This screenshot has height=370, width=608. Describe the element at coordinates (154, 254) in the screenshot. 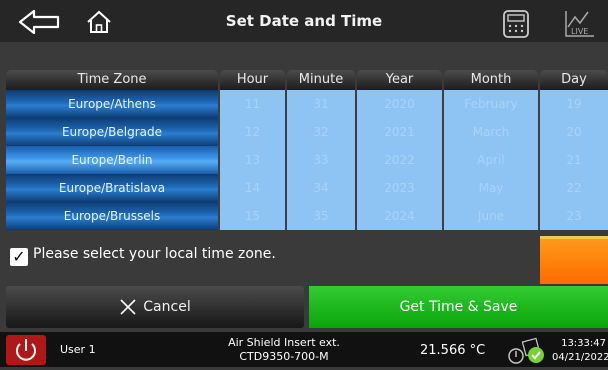

I see `local-time-zone-label: Please select your local time zone.` at that location.